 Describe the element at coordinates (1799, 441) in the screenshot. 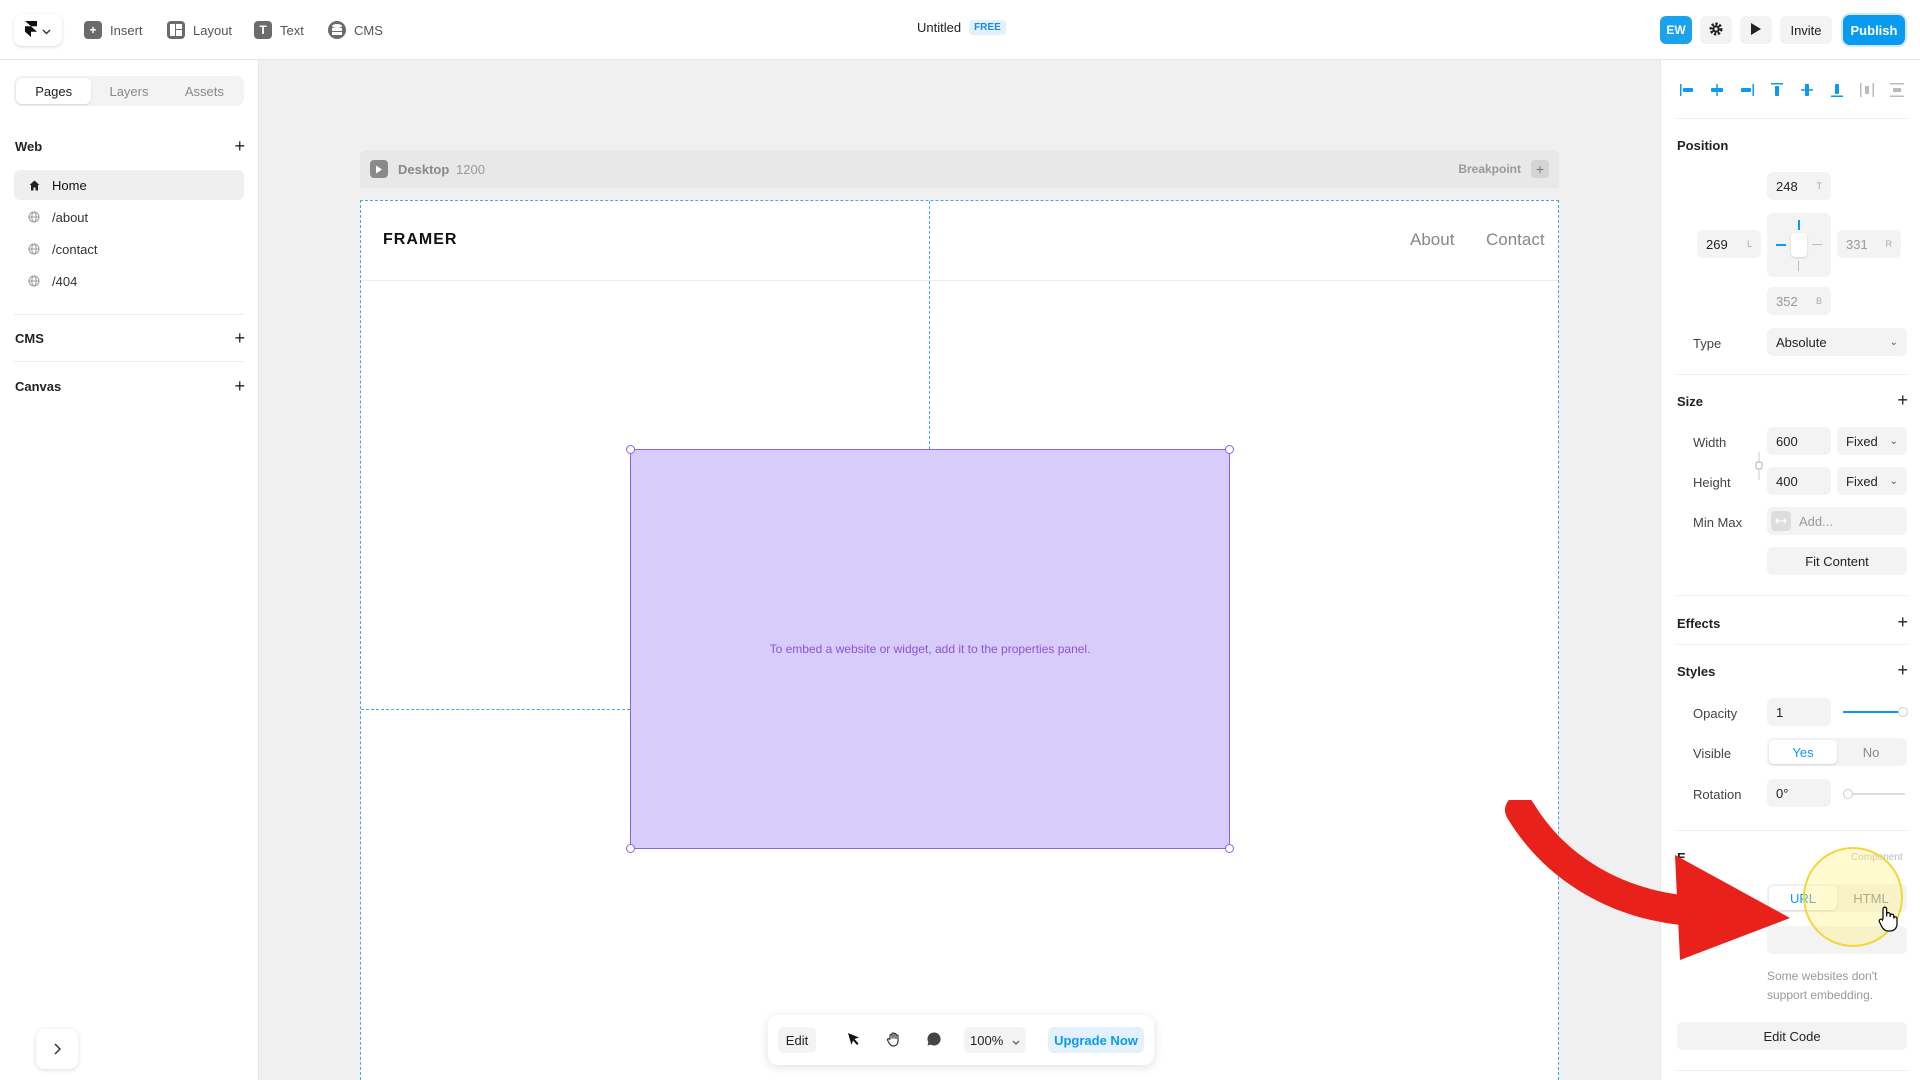

I see `width-input: 600` at that location.